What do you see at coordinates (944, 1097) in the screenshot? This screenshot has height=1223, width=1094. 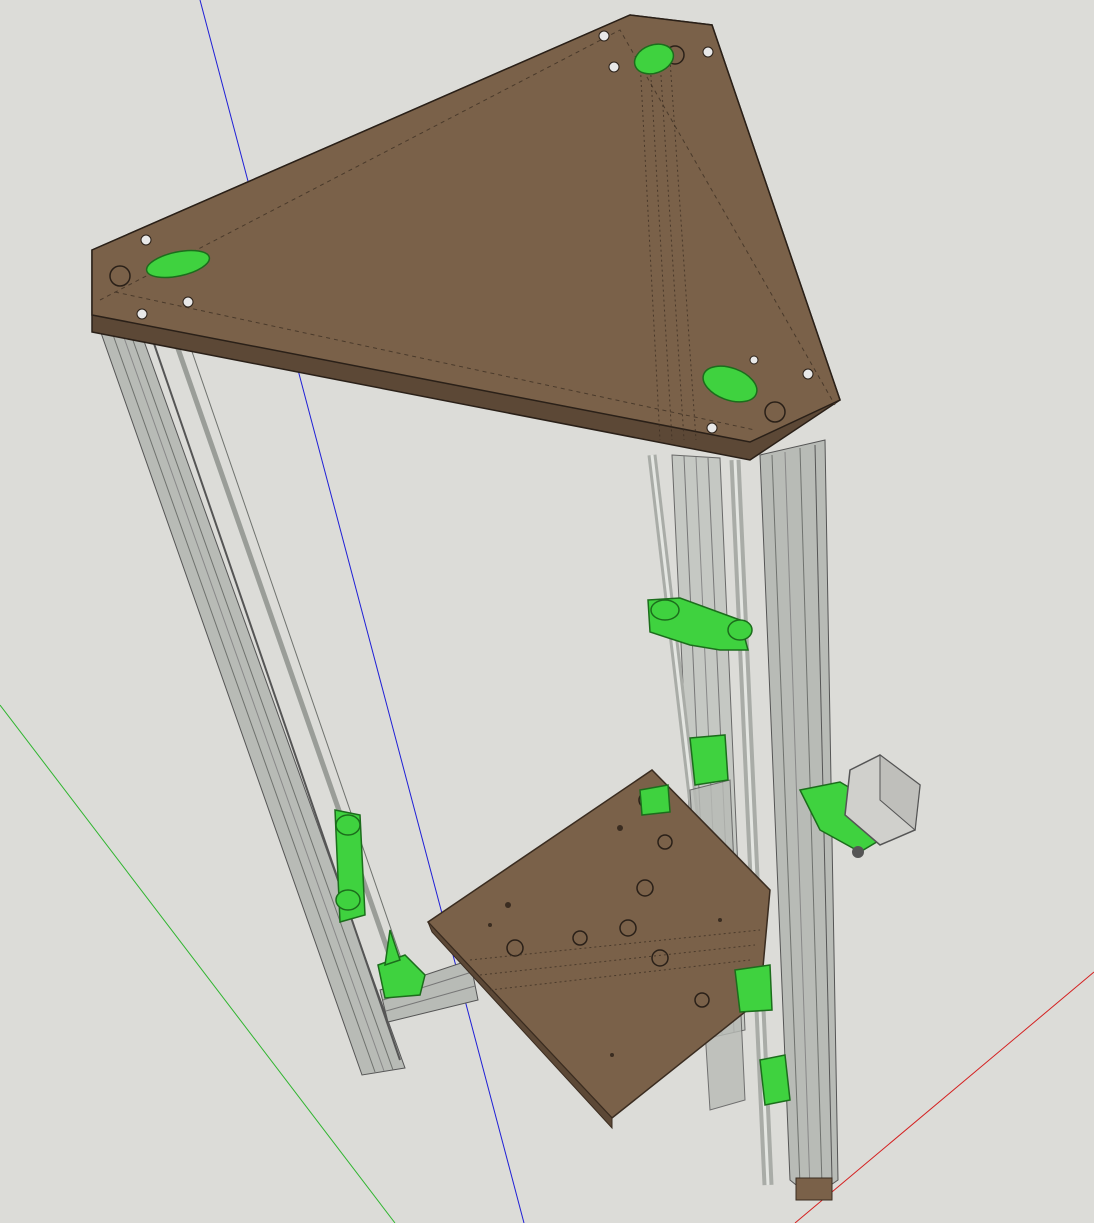 I see `red-axis-line` at bounding box center [944, 1097].